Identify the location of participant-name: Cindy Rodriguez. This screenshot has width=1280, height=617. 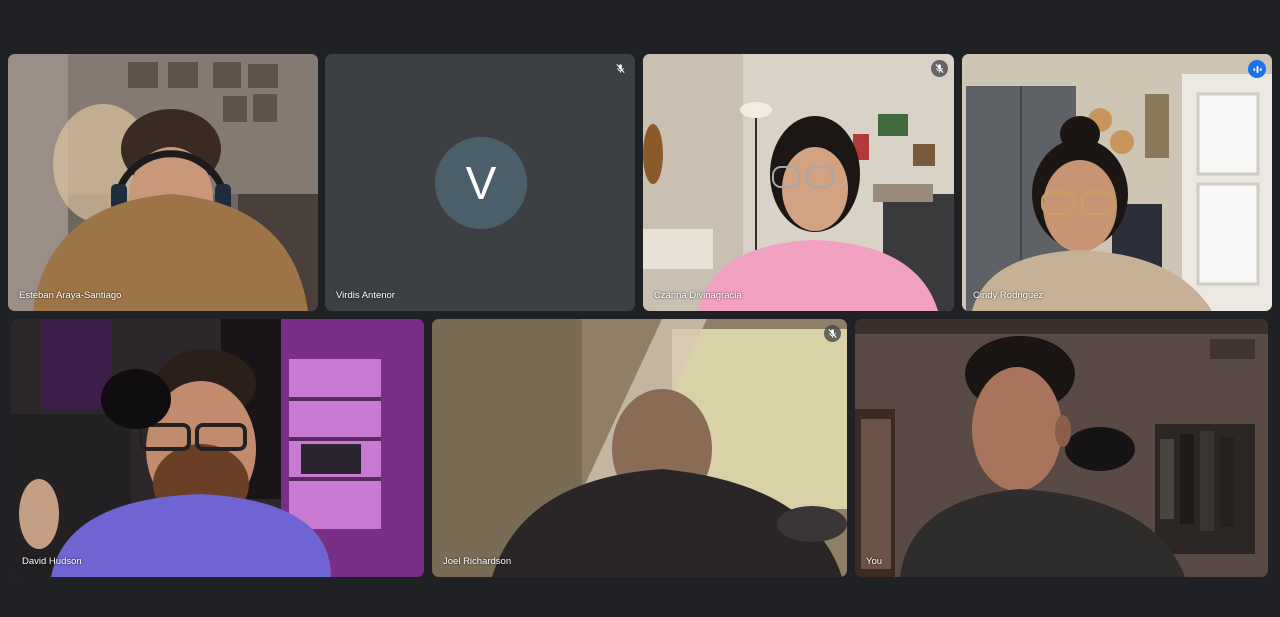
(1008, 295).